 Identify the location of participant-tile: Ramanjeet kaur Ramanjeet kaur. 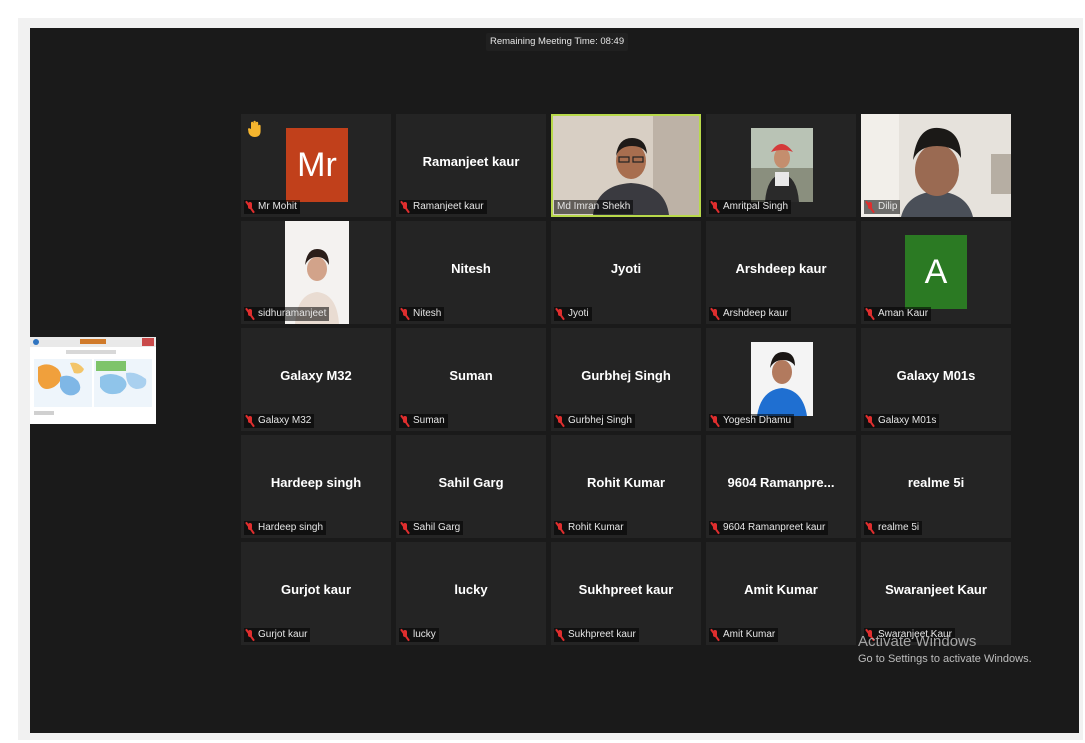
(471, 165).